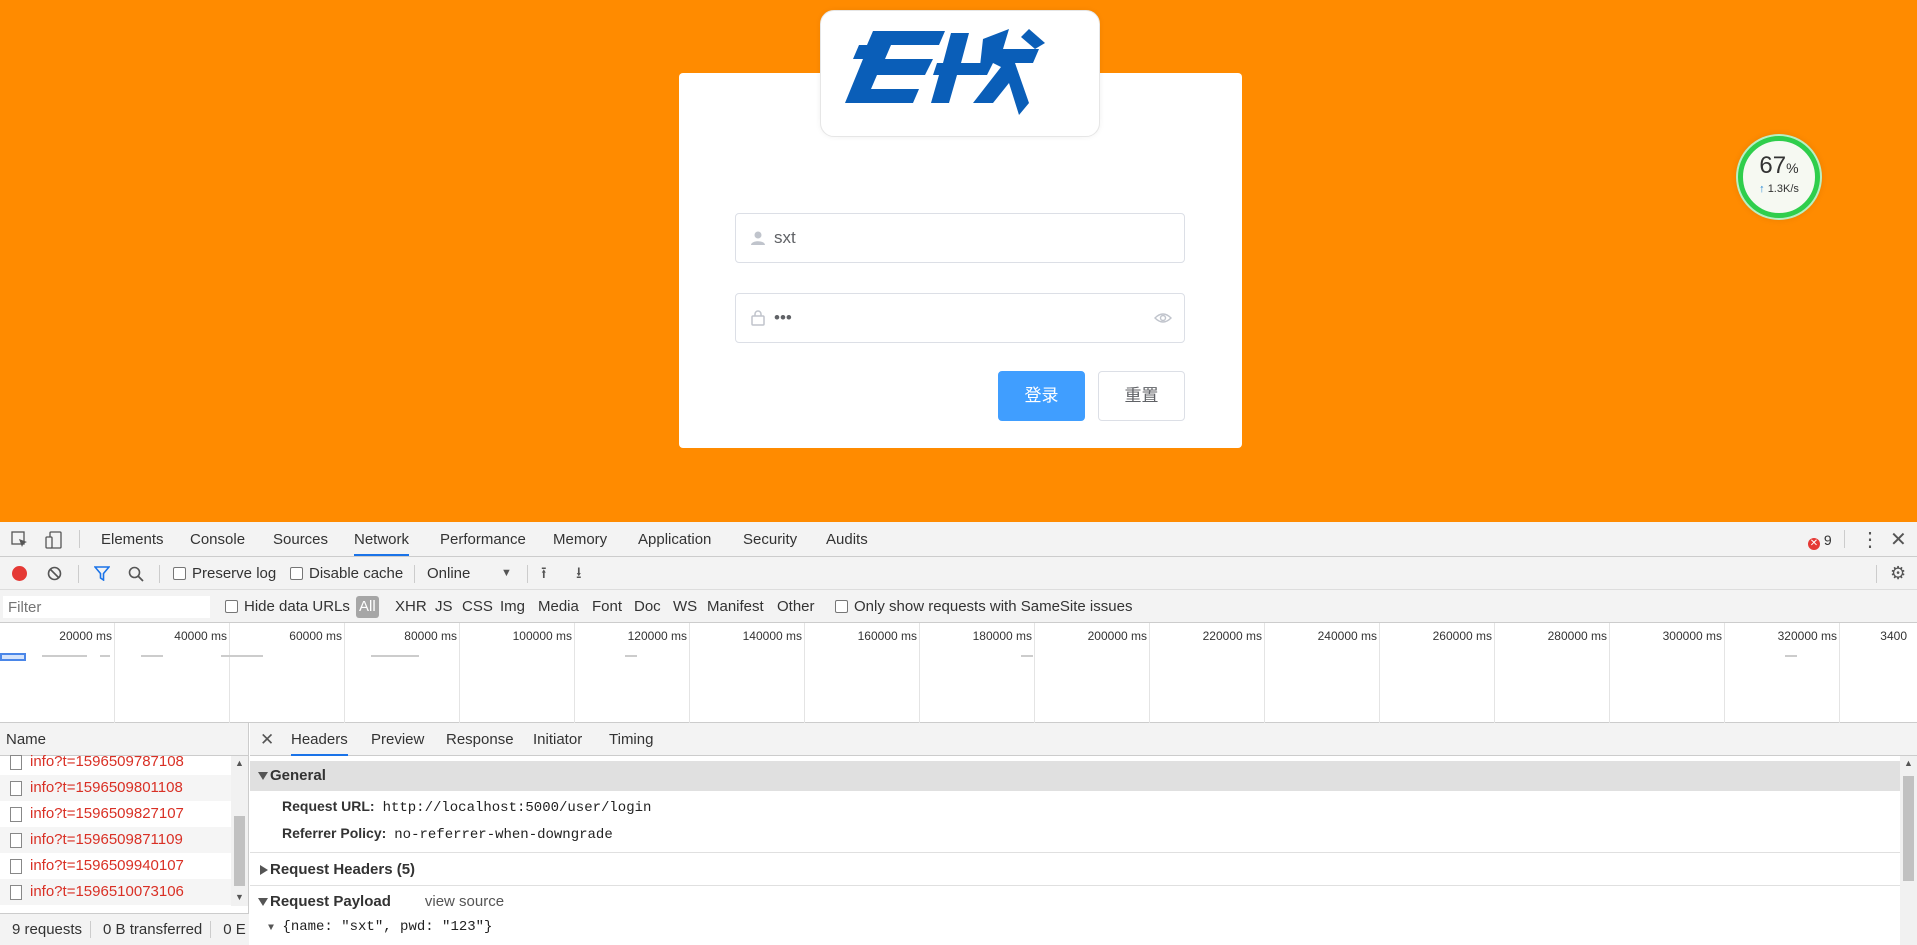 Image resolution: width=1917 pixels, height=945 pixels. Describe the element at coordinates (19, 573) in the screenshot. I see `record-icon` at that location.